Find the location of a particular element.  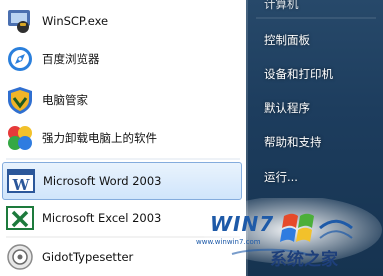

watermark-url: www.winwin7.com is located at coordinates (228, 242).